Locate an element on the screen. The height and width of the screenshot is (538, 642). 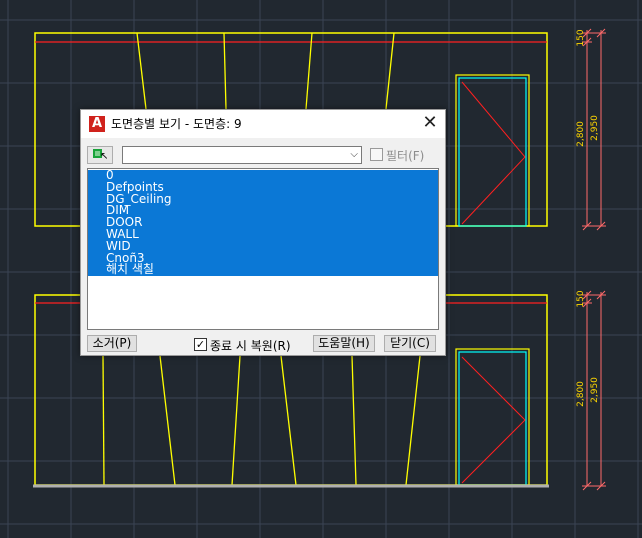
filter-label: 필터(F) is located at coordinates (405, 156).